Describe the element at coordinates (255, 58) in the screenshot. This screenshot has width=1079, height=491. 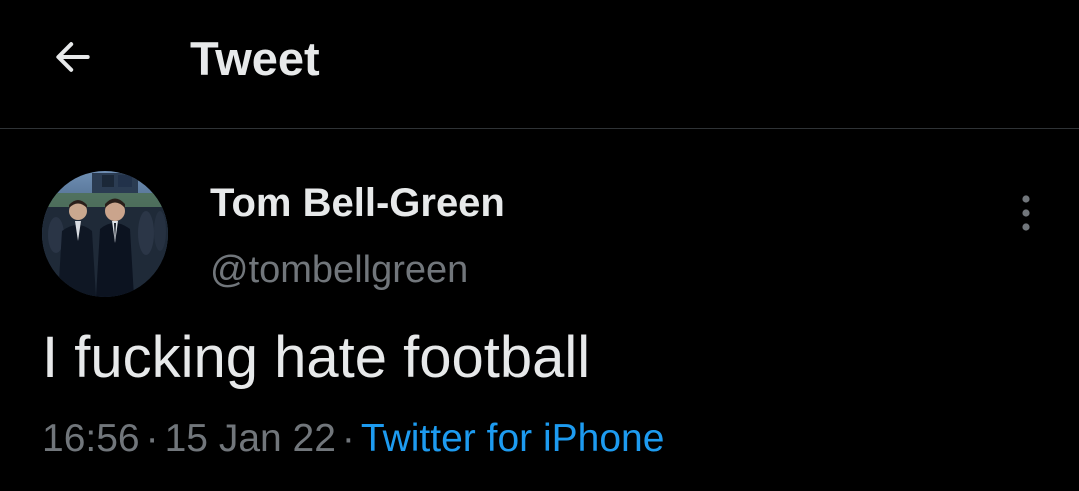
I see `page-title: Tweet` at that location.